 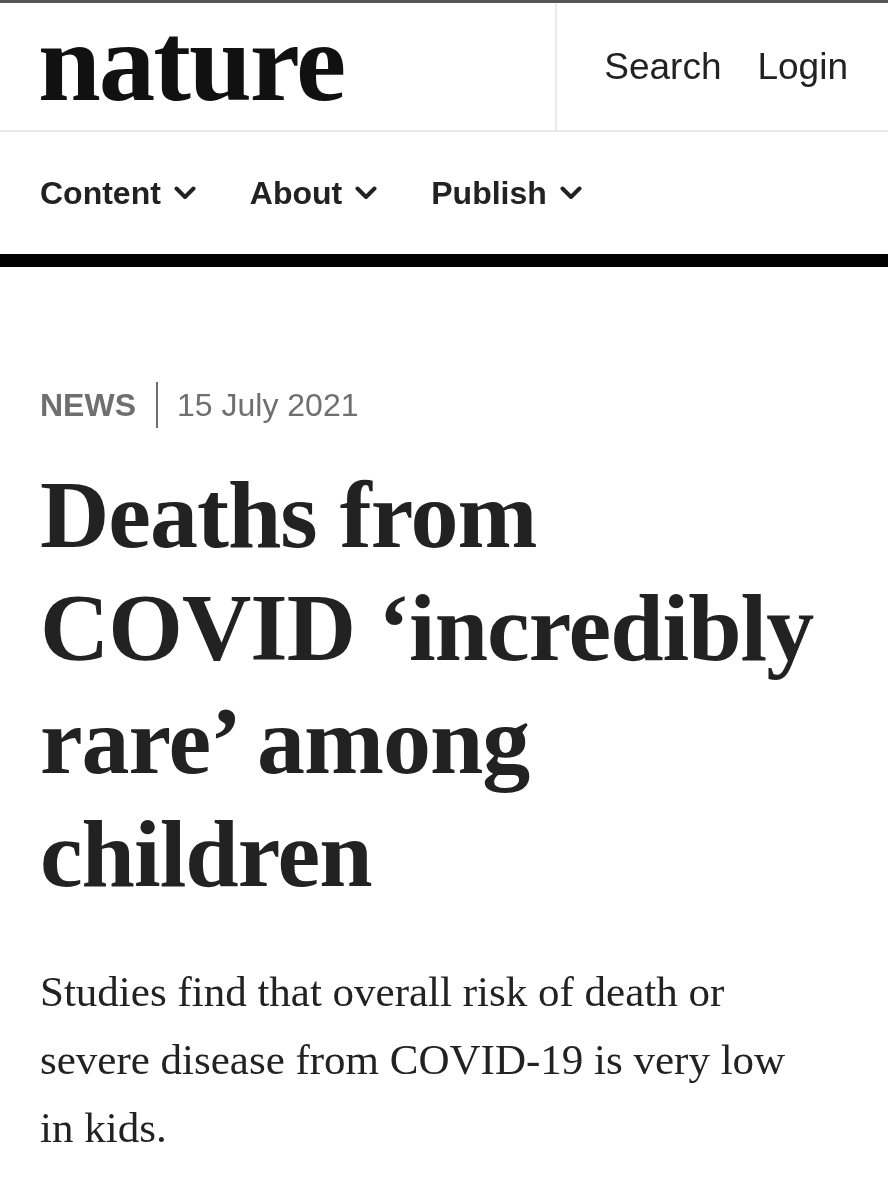 I want to click on nav-menu-button: About, so click(x=313, y=193).